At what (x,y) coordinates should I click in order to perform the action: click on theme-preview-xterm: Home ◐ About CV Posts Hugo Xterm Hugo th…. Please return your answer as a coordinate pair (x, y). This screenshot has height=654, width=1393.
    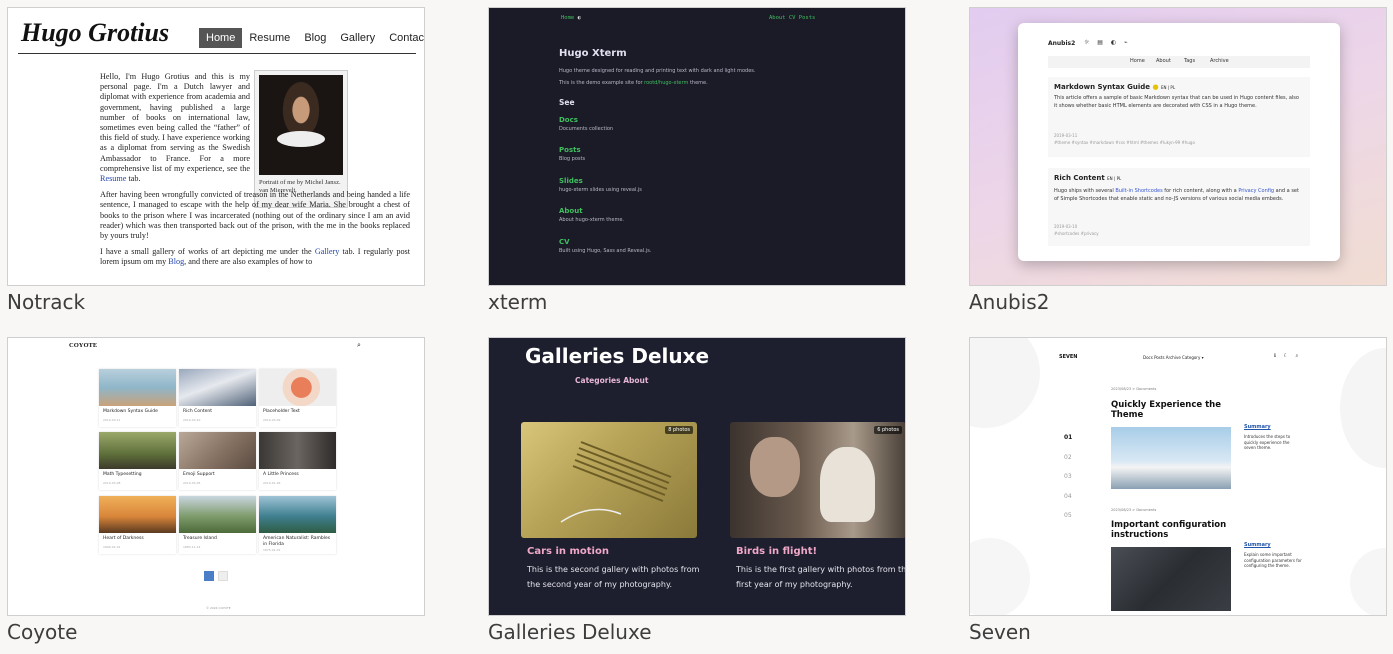
    Looking at the image, I should click on (697, 146).